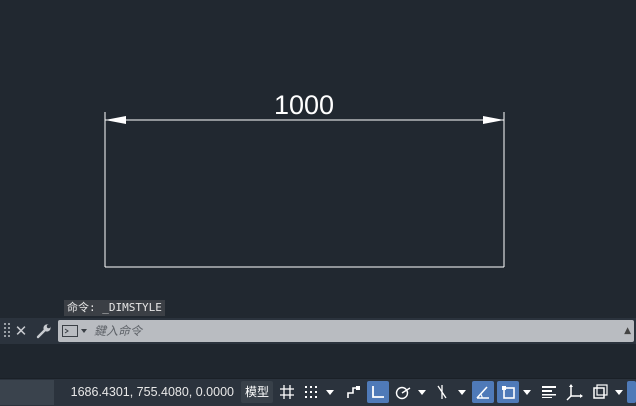 The image size is (636, 406). What do you see at coordinates (21, 331) in the screenshot?
I see `close-icon: ✕` at bounding box center [21, 331].